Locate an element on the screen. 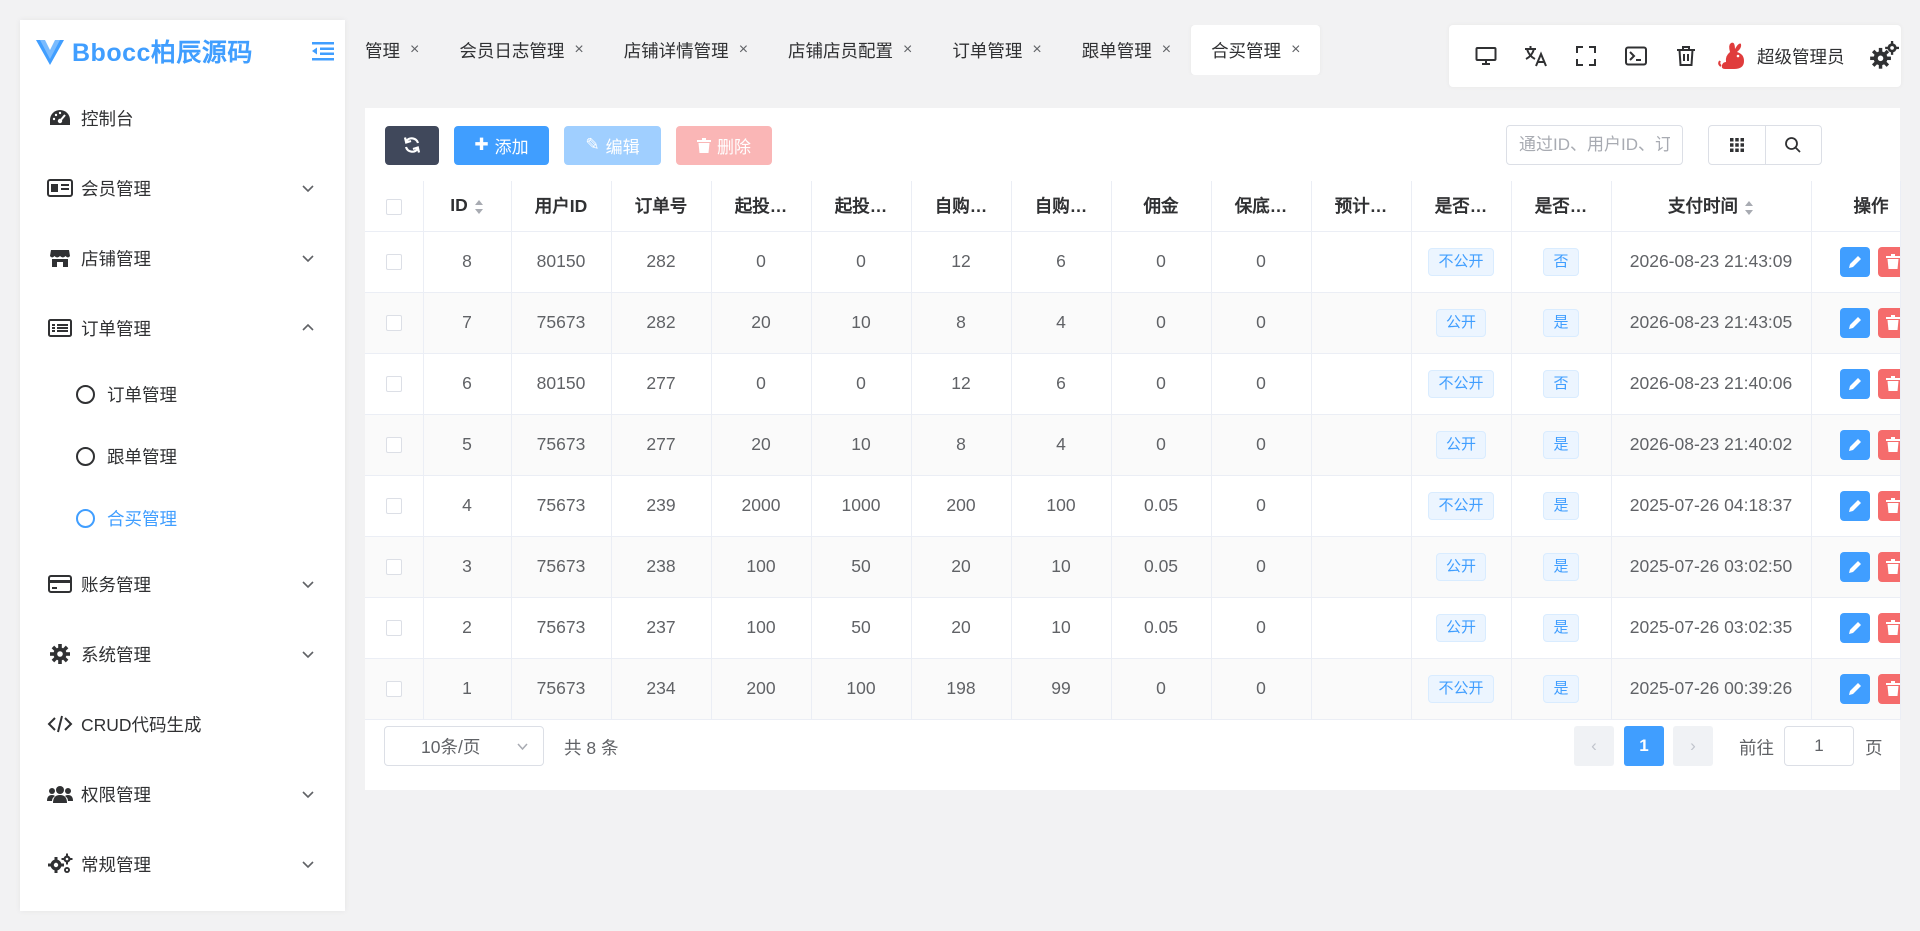  search-button is located at coordinates (1794, 145).